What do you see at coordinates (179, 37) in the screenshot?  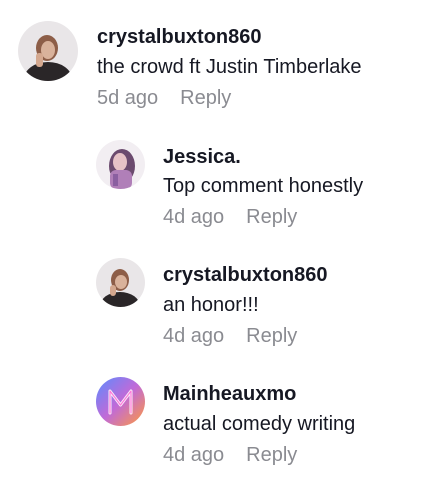 I see `comment-username: crystalbuxton860` at bounding box center [179, 37].